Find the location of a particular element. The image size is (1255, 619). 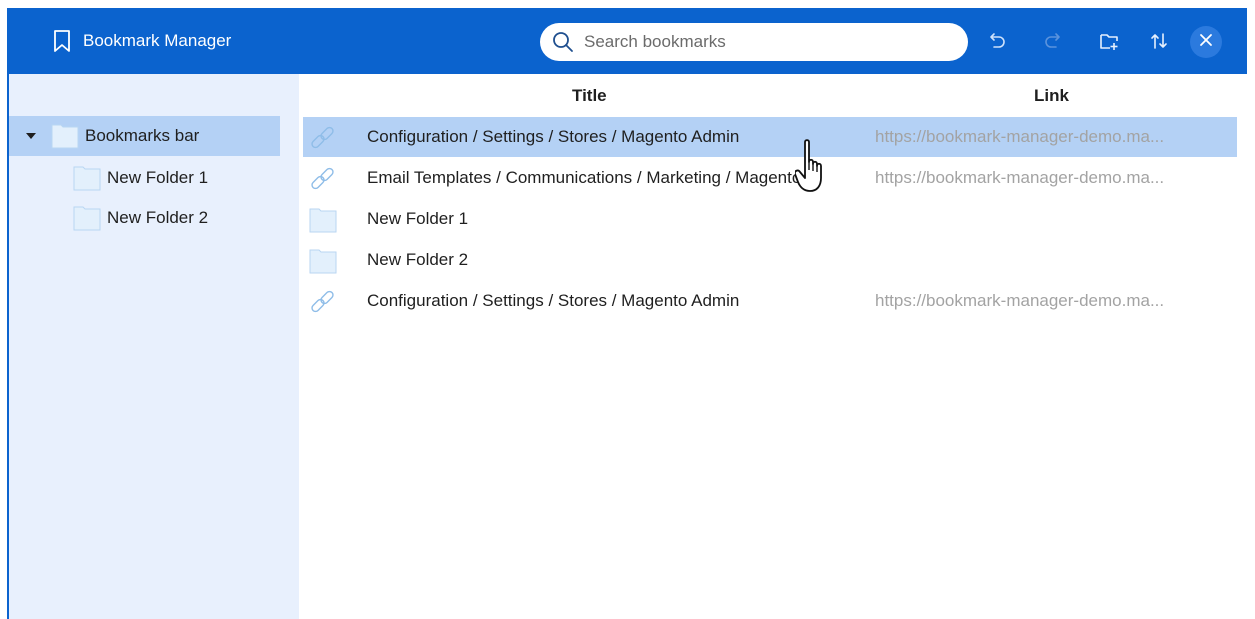

undo-button is located at coordinates (997, 41).